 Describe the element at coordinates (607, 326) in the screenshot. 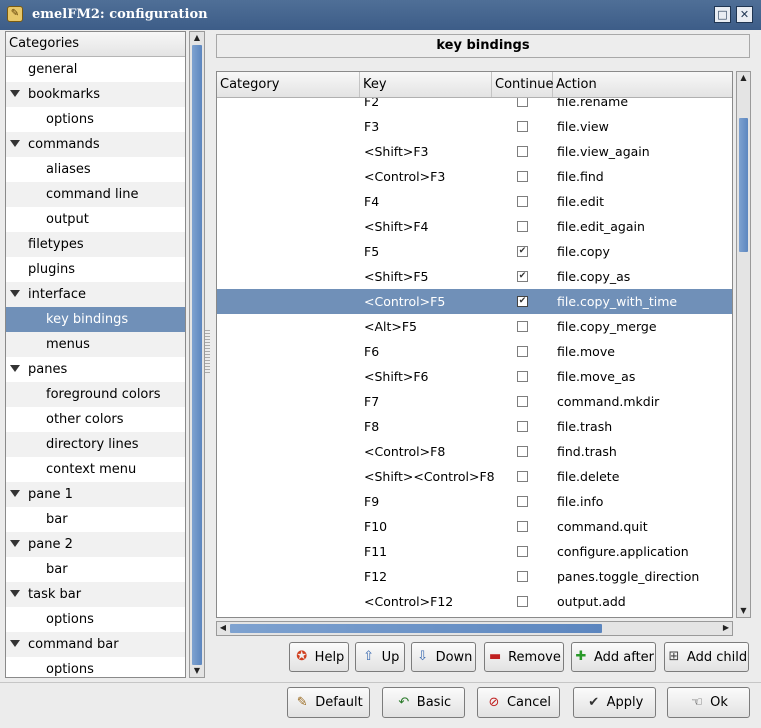

I see `action-cell: file.copy_merge` at that location.